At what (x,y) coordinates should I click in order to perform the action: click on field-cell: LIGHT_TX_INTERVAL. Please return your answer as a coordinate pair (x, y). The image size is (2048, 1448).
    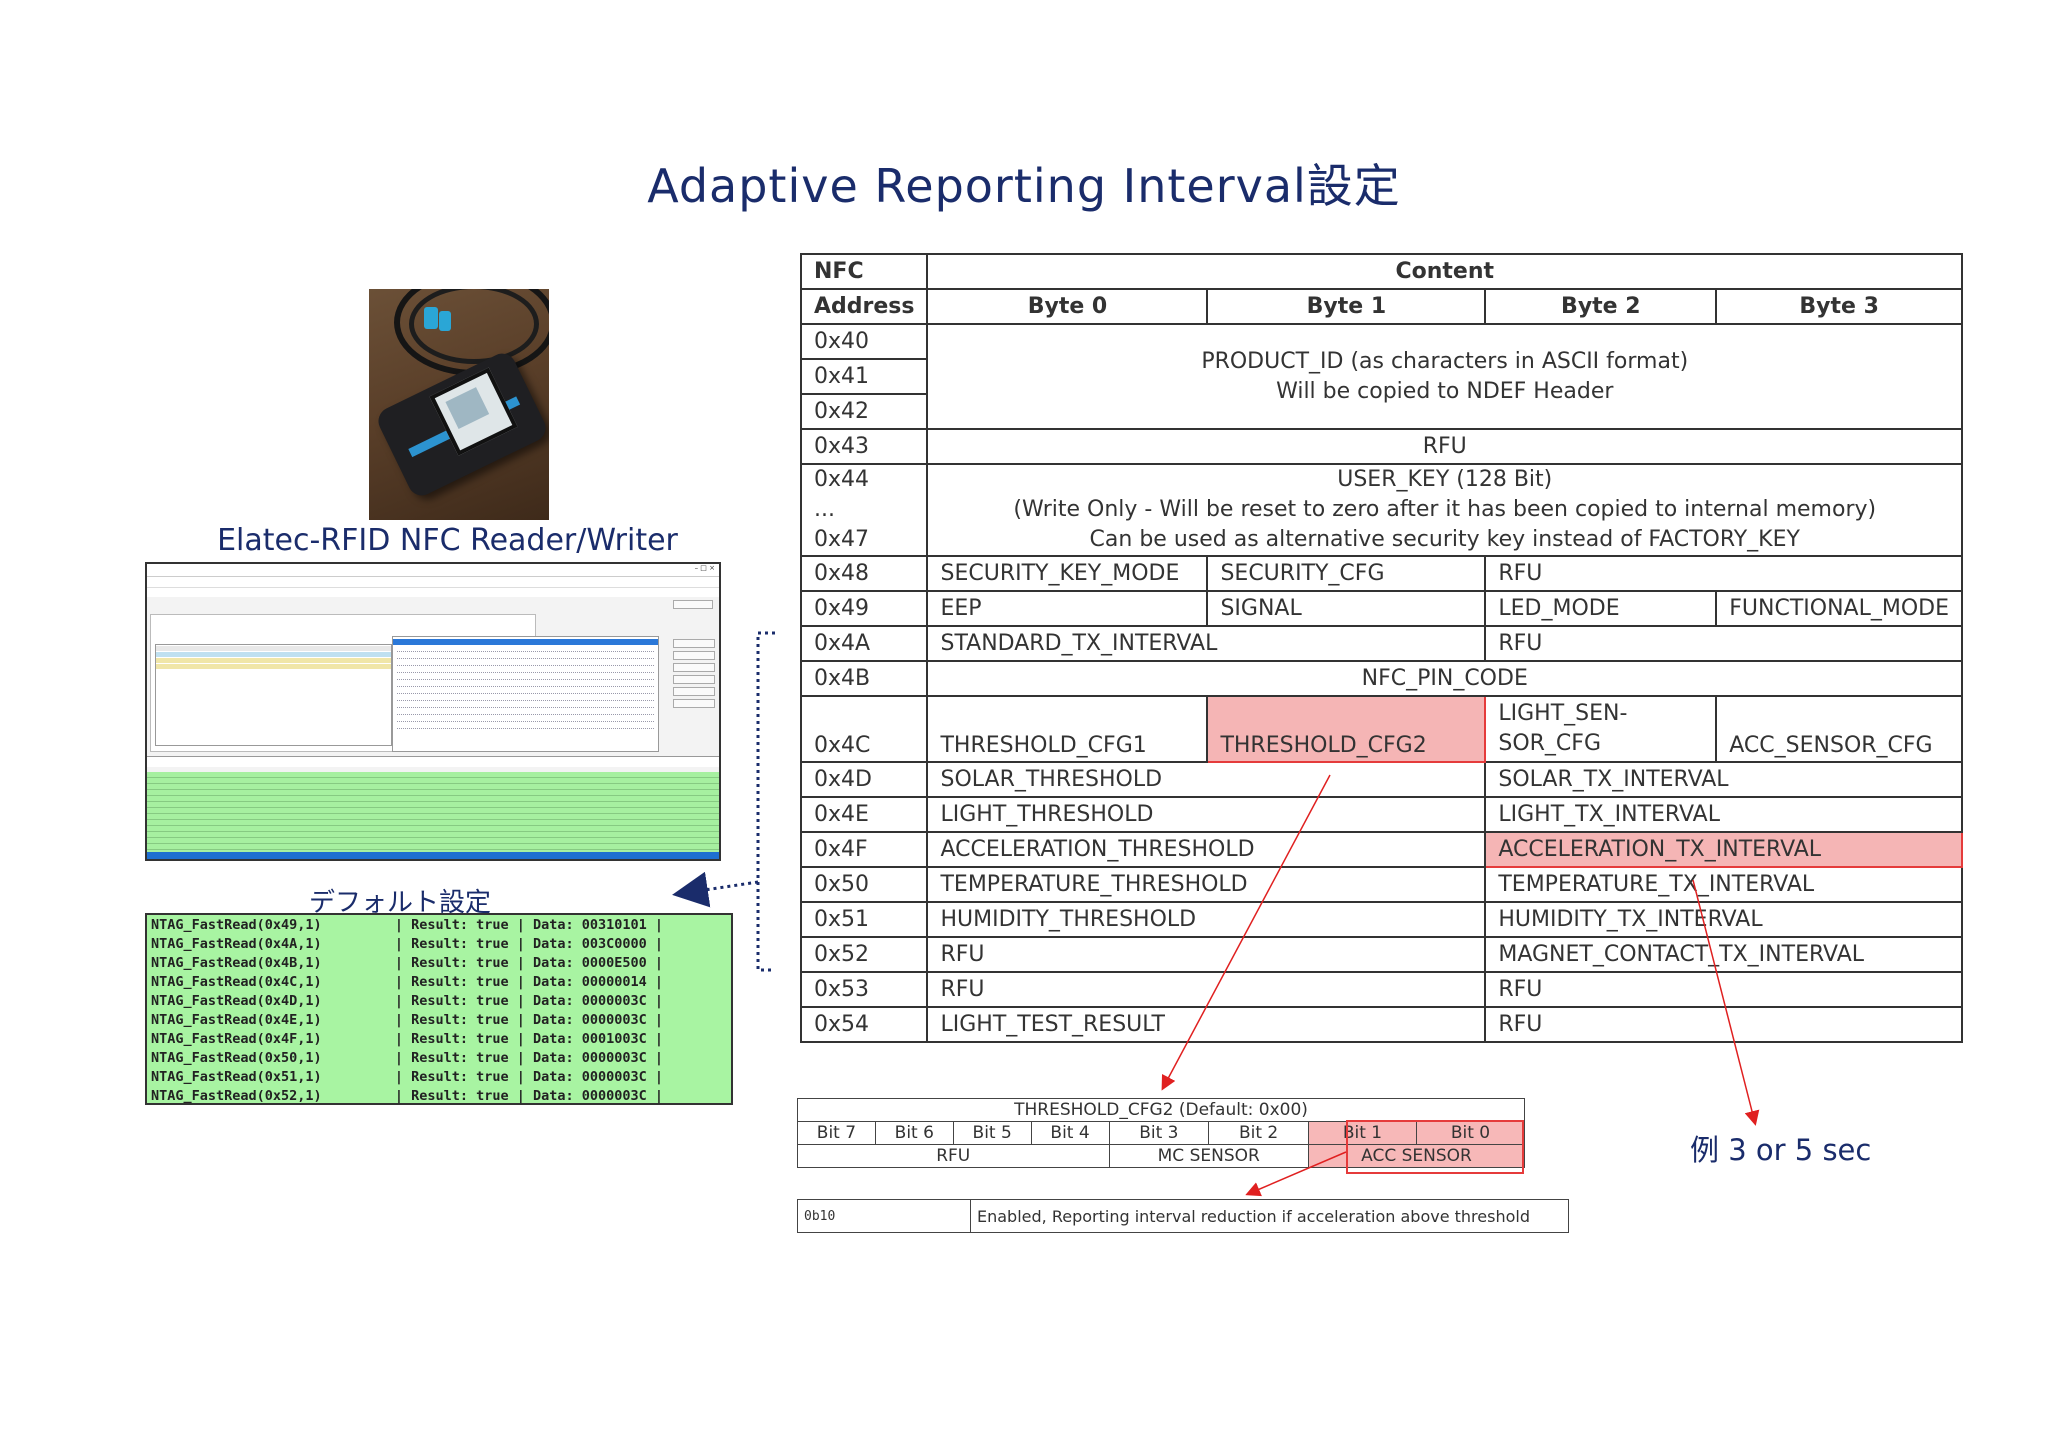
    Looking at the image, I should click on (1723, 814).